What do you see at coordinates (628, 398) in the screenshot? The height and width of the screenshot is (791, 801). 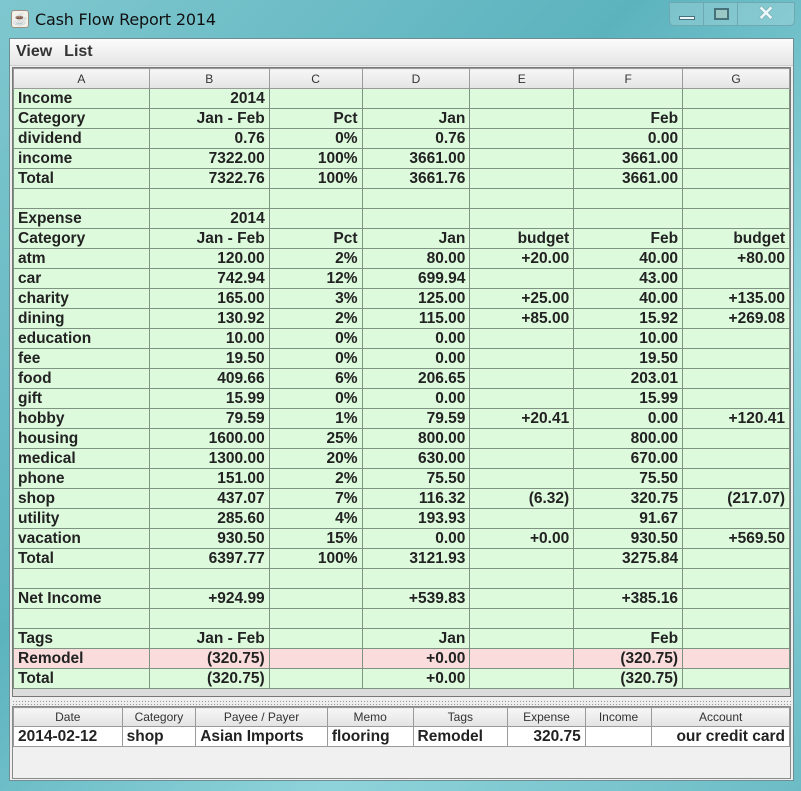 I see `report-cell: 15.99` at bounding box center [628, 398].